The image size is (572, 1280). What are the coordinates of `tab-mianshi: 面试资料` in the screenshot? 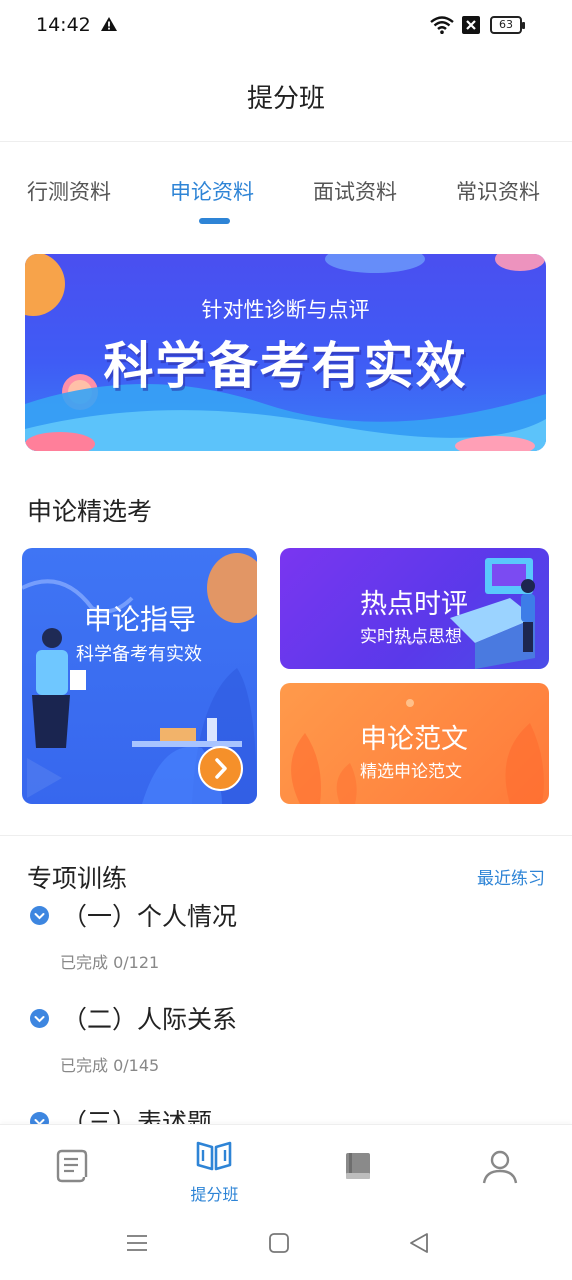 It's located at (355, 191).